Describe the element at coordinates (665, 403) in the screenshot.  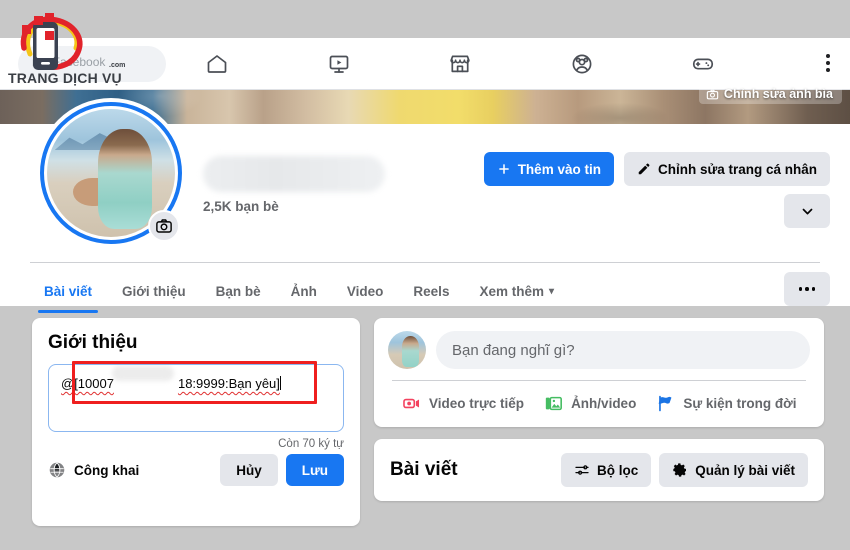
I see `life-event-flag-icon` at that location.